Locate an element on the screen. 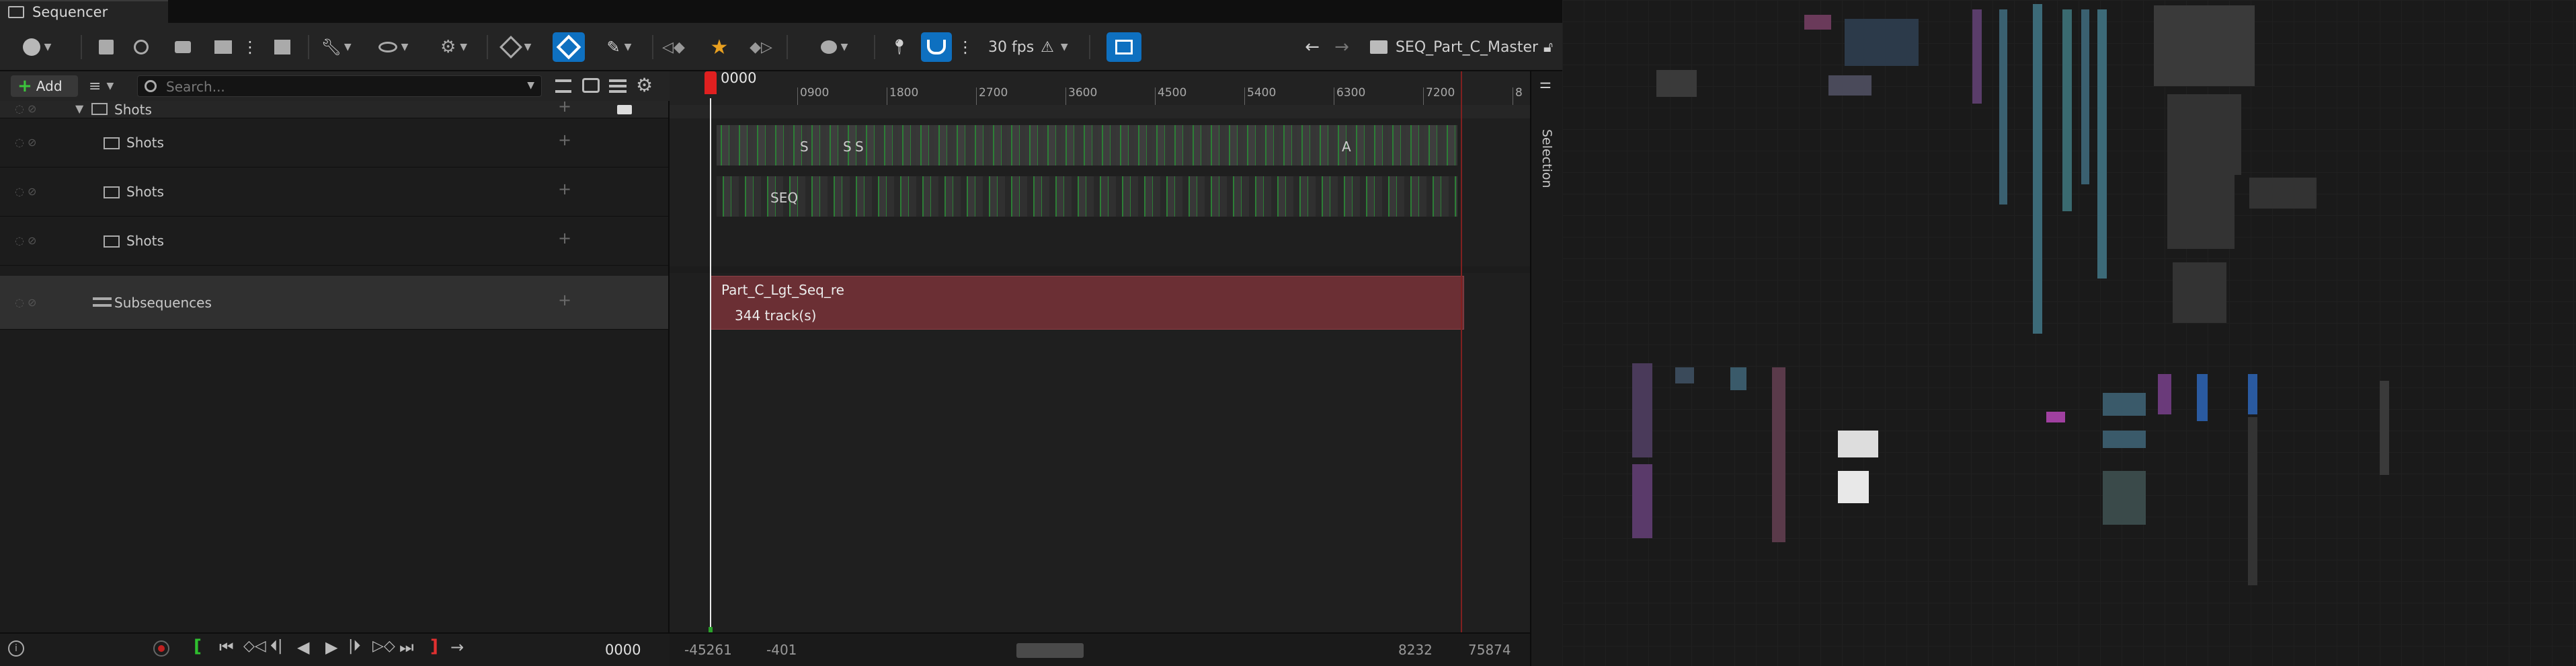  expand-all-button is located at coordinates (591, 85).